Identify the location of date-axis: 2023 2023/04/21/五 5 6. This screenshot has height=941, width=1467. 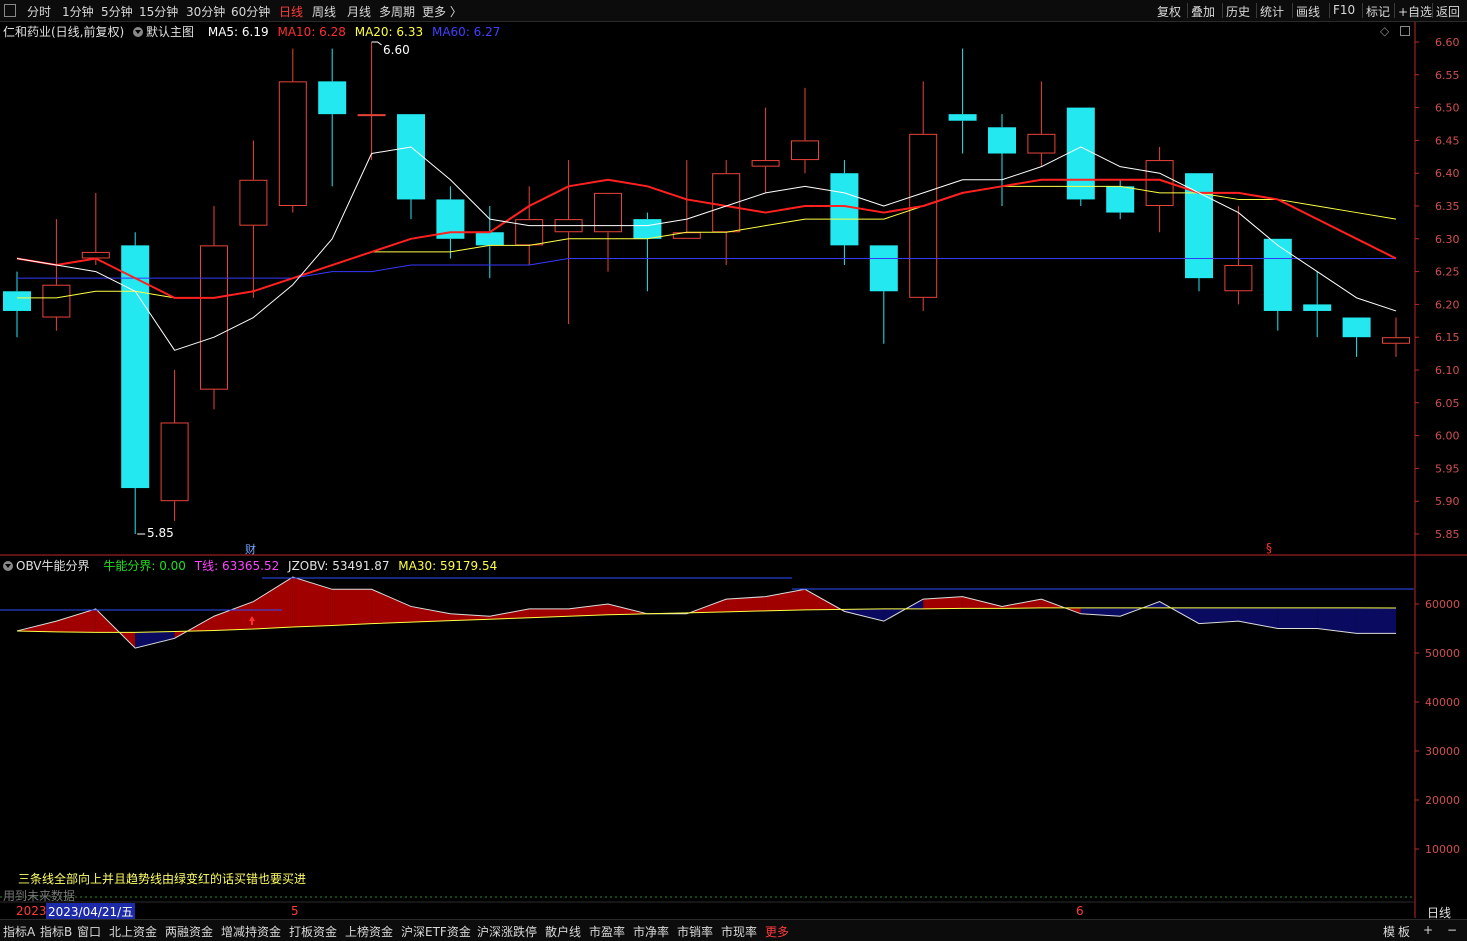
(707, 911).